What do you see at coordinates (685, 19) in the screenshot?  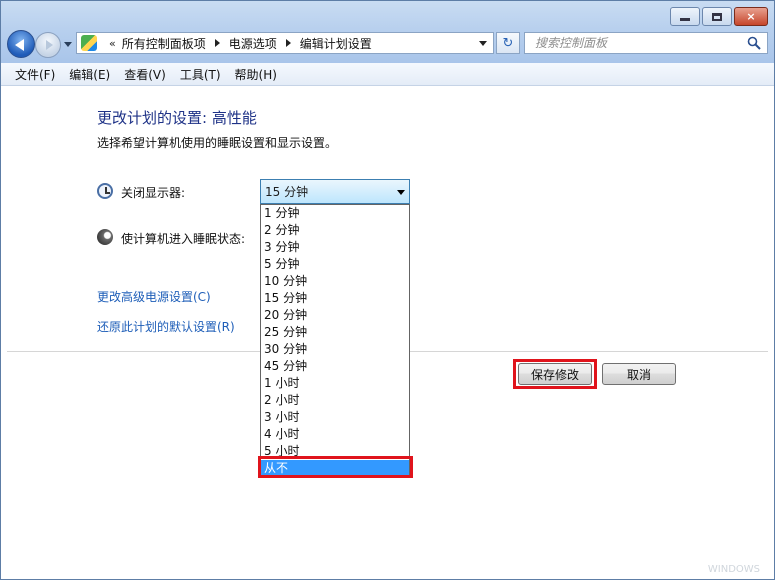 I see `minimize-icon` at bounding box center [685, 19].